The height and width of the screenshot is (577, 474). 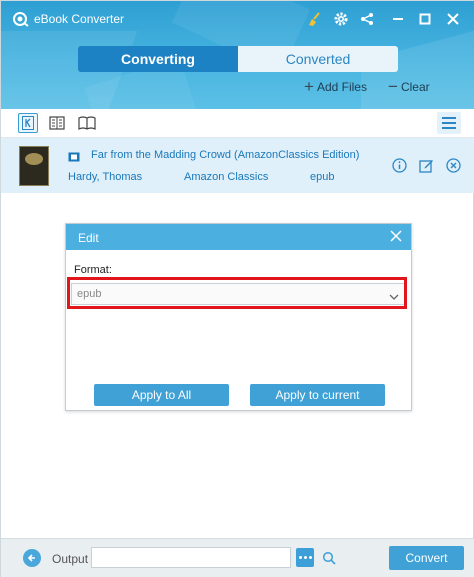 What do you see at coordinates (32, 558) in the screenshot?
I see `back-arrow-icon` at bounding box center [32, 558].